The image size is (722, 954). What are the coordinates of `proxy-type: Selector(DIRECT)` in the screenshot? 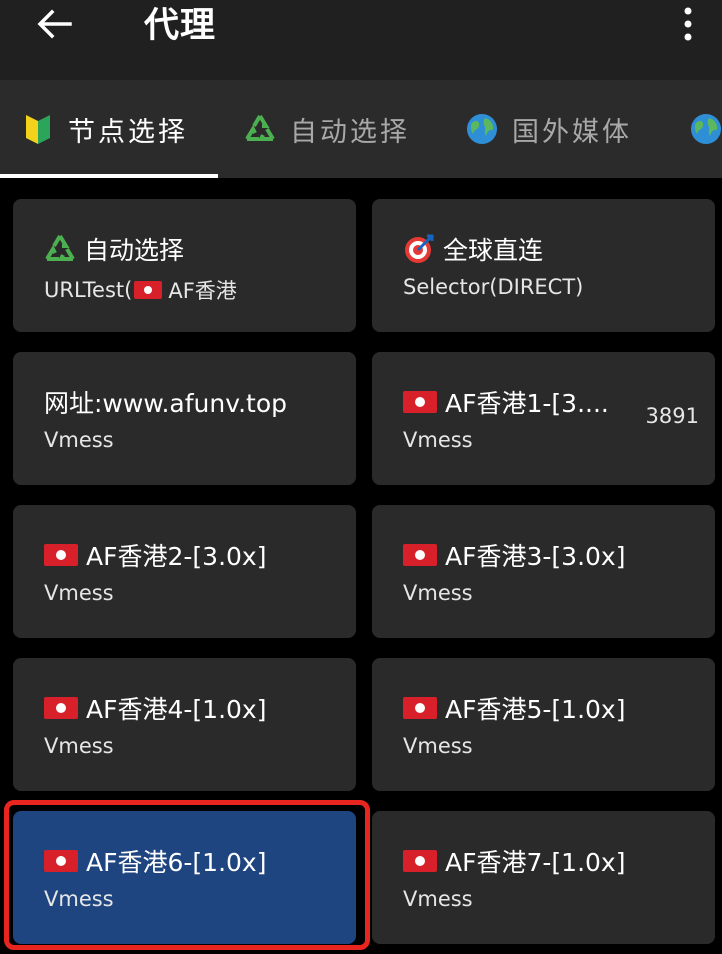 It's located at (493, 287).